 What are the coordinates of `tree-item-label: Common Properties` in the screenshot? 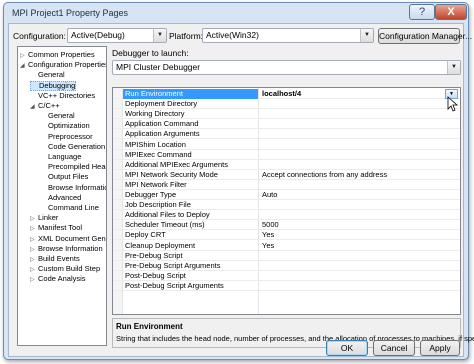 It's located at (61, 54).